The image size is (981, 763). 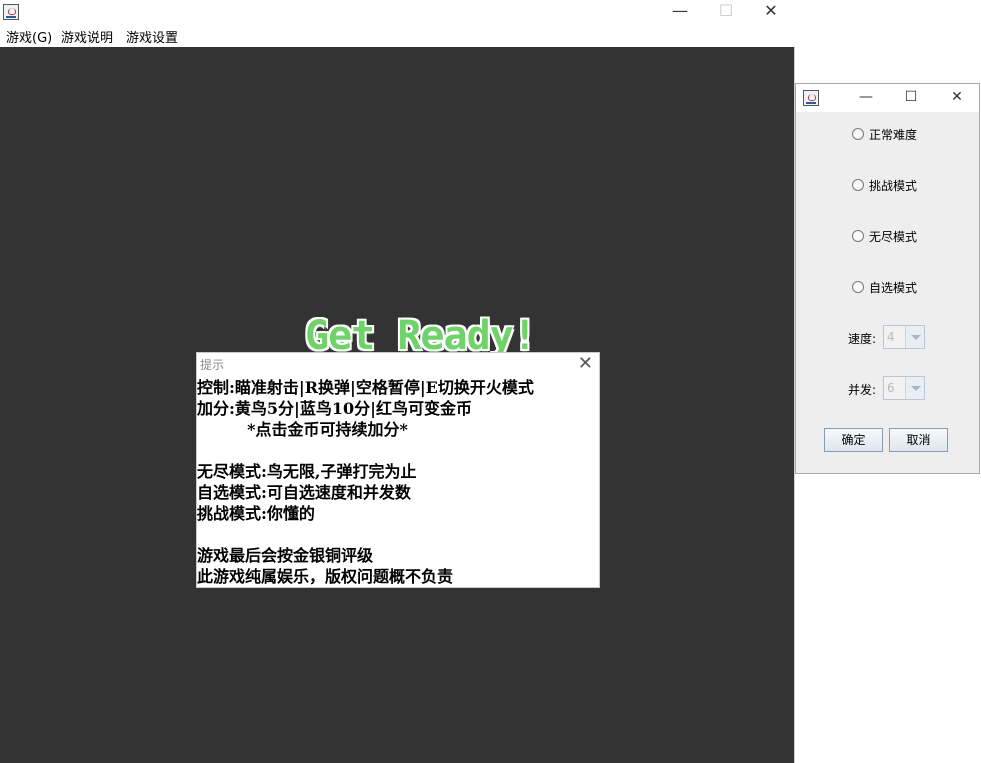 What do you see at coordinates (911, 98) in the screenshot?
I see `settings-maximize-button: ☐` at bounding box center [911, 98].